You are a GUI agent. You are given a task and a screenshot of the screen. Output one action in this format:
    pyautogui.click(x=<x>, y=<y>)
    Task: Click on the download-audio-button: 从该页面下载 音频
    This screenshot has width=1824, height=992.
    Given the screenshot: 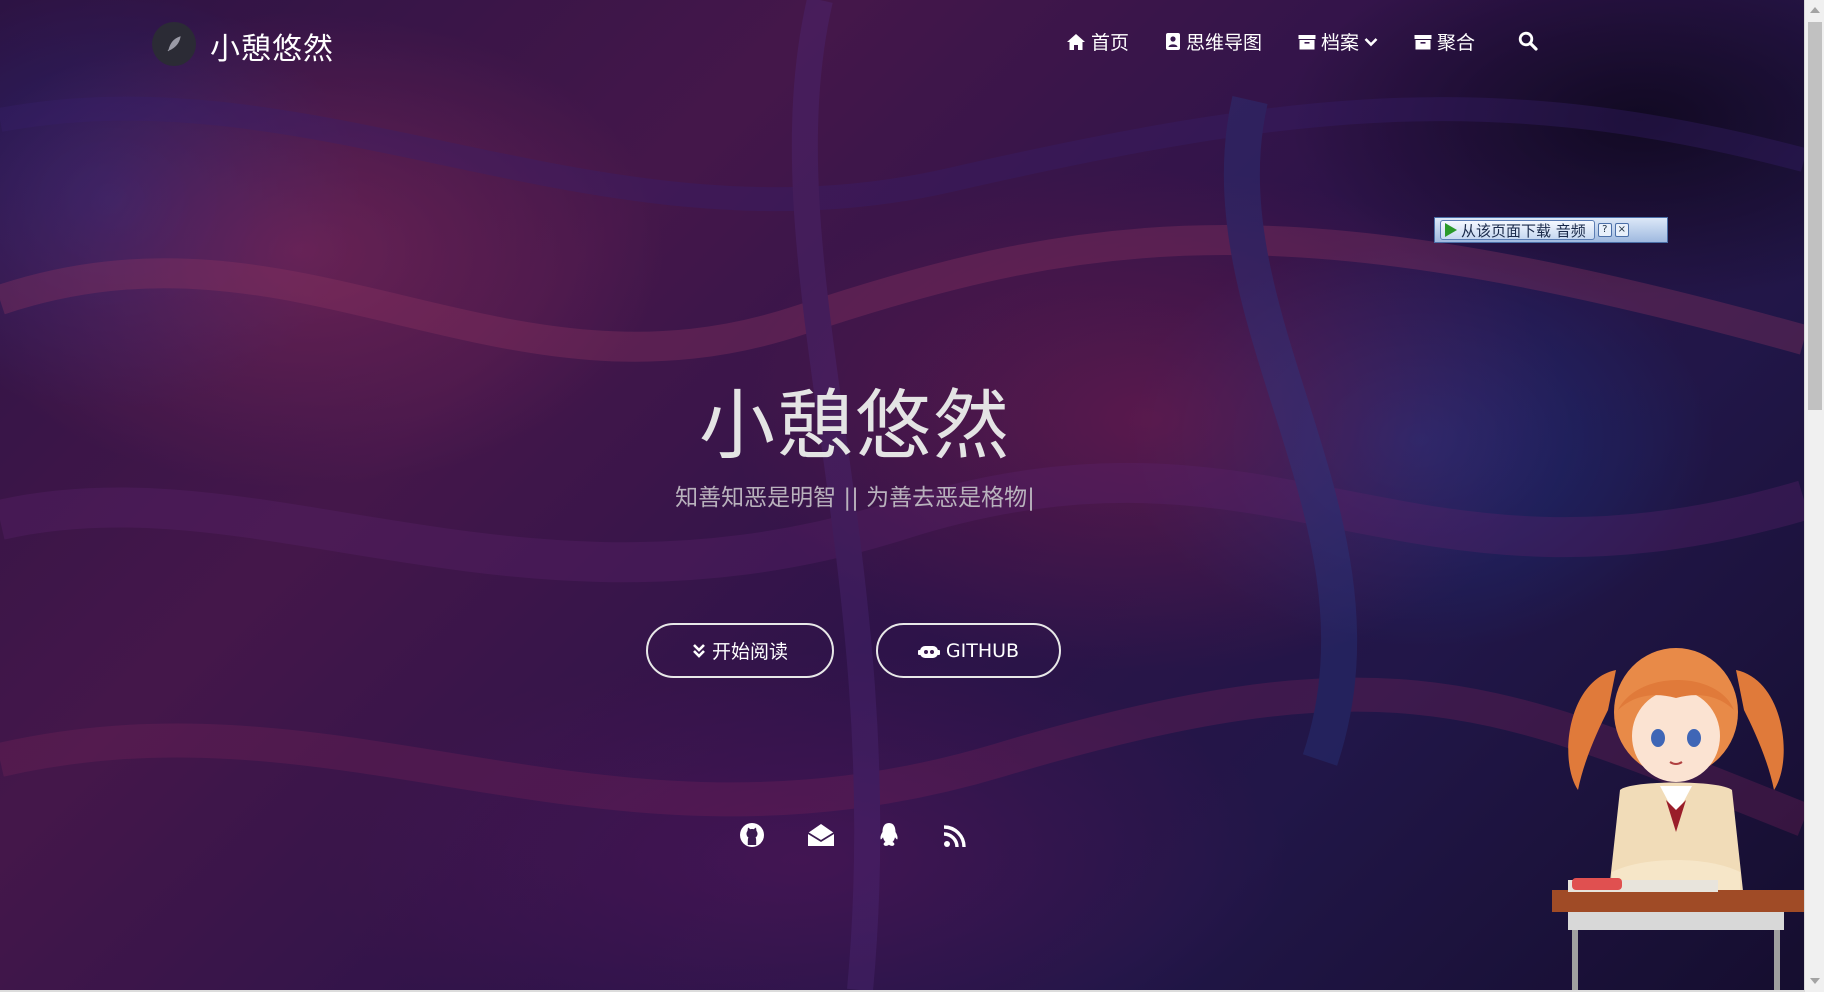 What is the action you would take?
    pyautogui.click(x=1517, y=230)
    